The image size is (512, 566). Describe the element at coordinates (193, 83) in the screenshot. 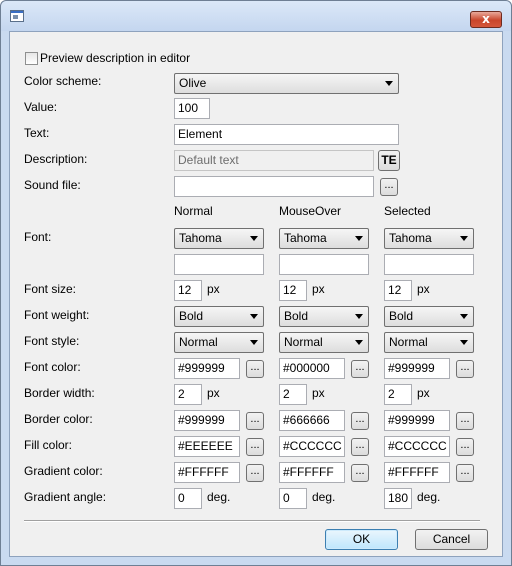

I see `color-scheme-value: Olive` at that location.